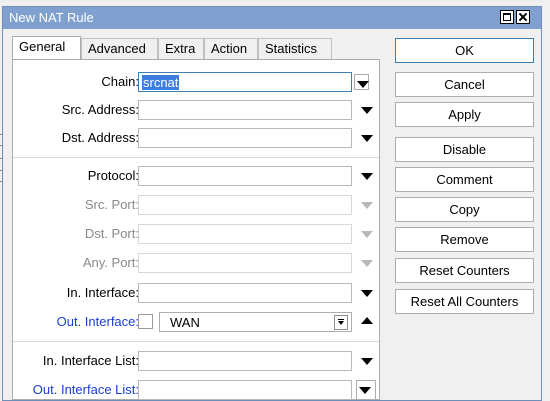  What do you see at coordinates (245, 293) in the screenshot?
I see `in-interface-input` at bounding box center [245, 293].